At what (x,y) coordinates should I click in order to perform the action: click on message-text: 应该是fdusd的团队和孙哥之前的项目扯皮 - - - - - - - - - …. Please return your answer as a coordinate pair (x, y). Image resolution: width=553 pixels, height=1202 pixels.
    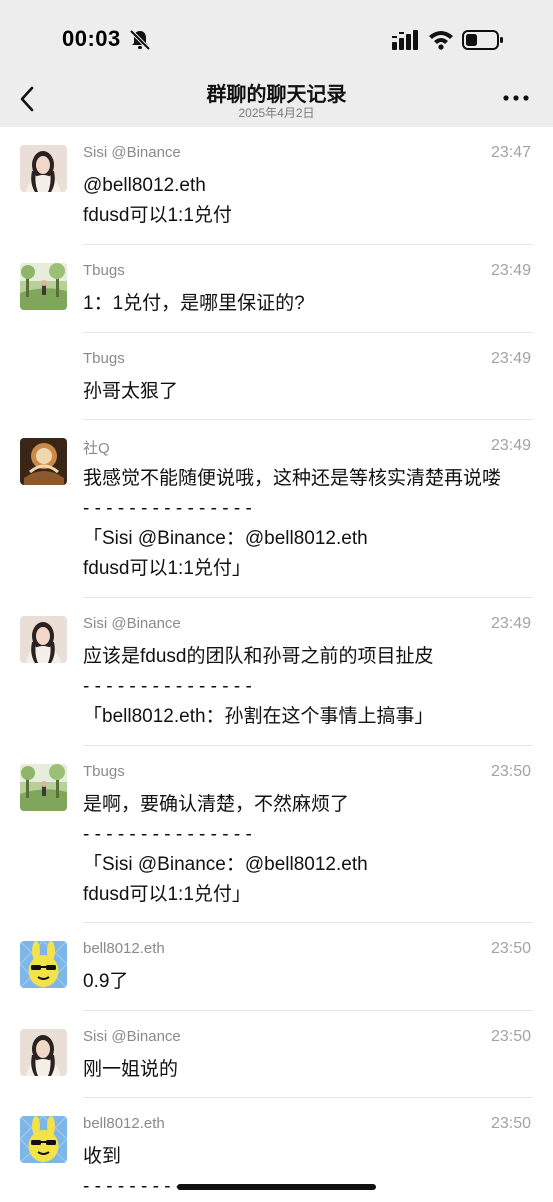
    Looking at the image, I should click on (258, 686).